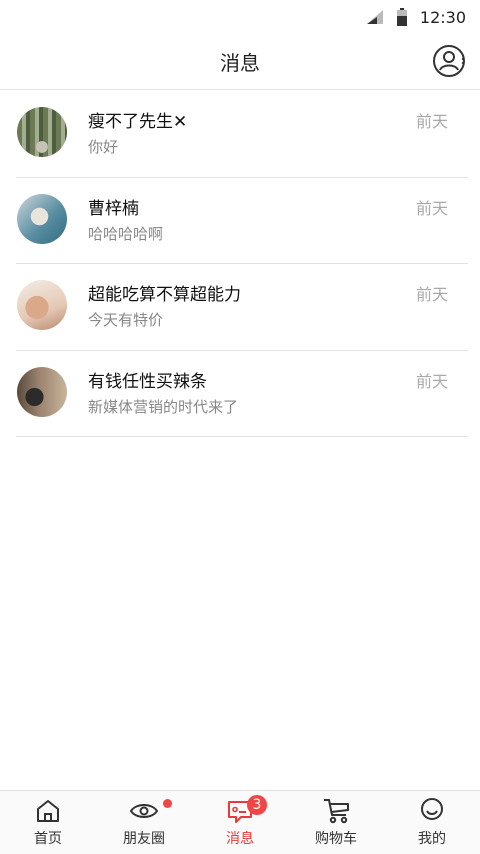  Describe the element at coordinates (144, 822) in the screenshot. I see `tab-moments: 朋友圈` at that location.